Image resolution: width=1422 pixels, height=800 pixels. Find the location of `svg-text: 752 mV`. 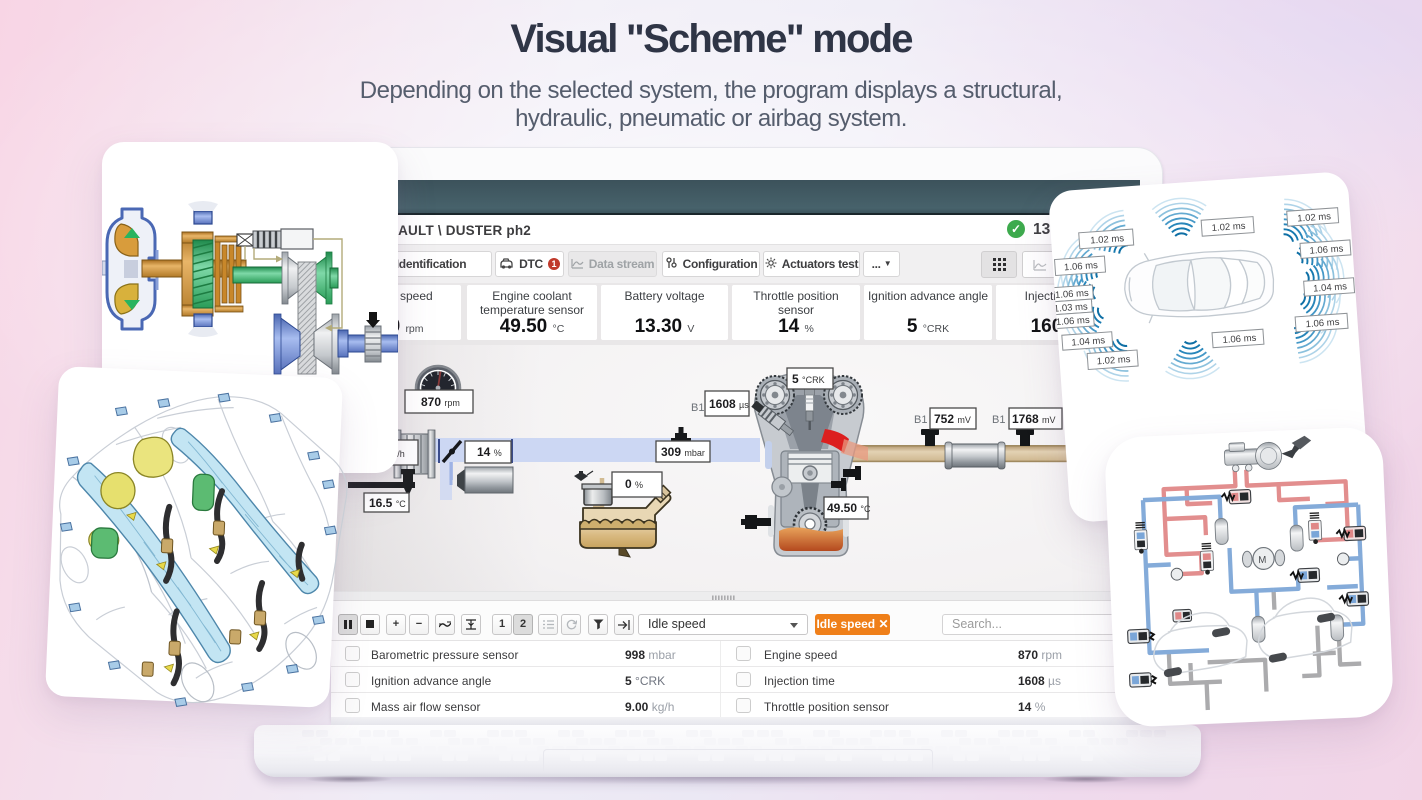

svg-text: 752 mV is located at coordinates (952, 419).